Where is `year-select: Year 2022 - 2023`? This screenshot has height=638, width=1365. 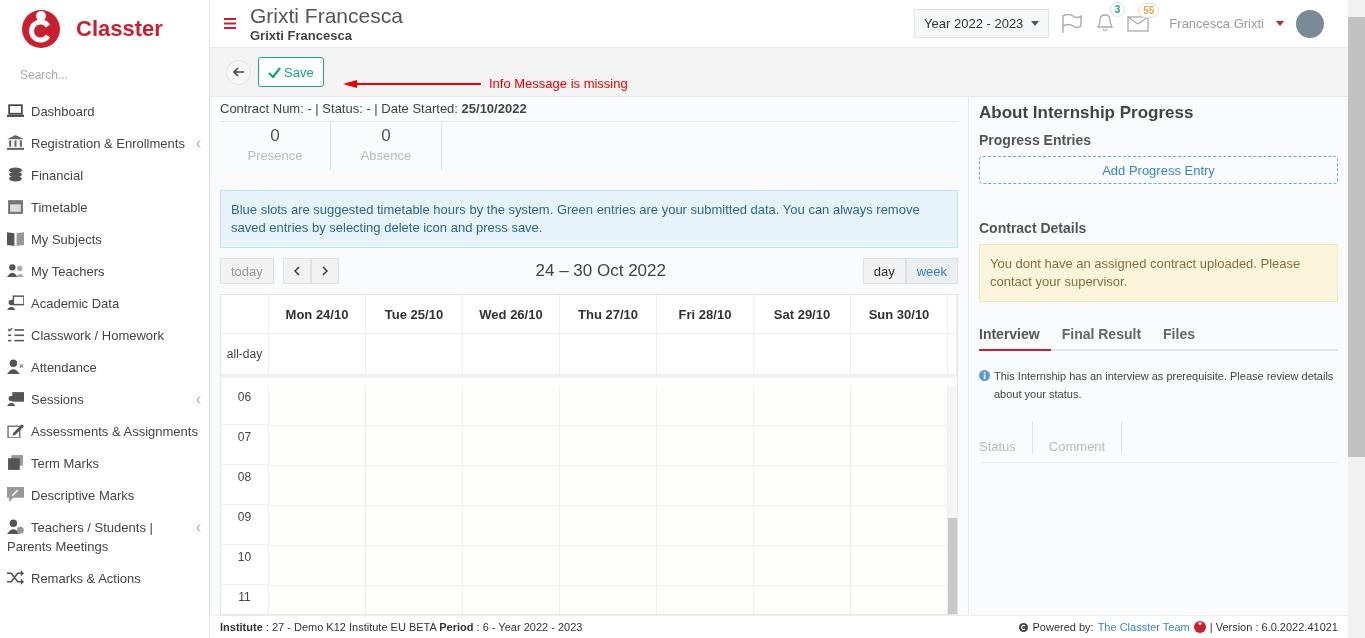 year-select: Year 2022 - 2023 is located at coordinates (982, 23).